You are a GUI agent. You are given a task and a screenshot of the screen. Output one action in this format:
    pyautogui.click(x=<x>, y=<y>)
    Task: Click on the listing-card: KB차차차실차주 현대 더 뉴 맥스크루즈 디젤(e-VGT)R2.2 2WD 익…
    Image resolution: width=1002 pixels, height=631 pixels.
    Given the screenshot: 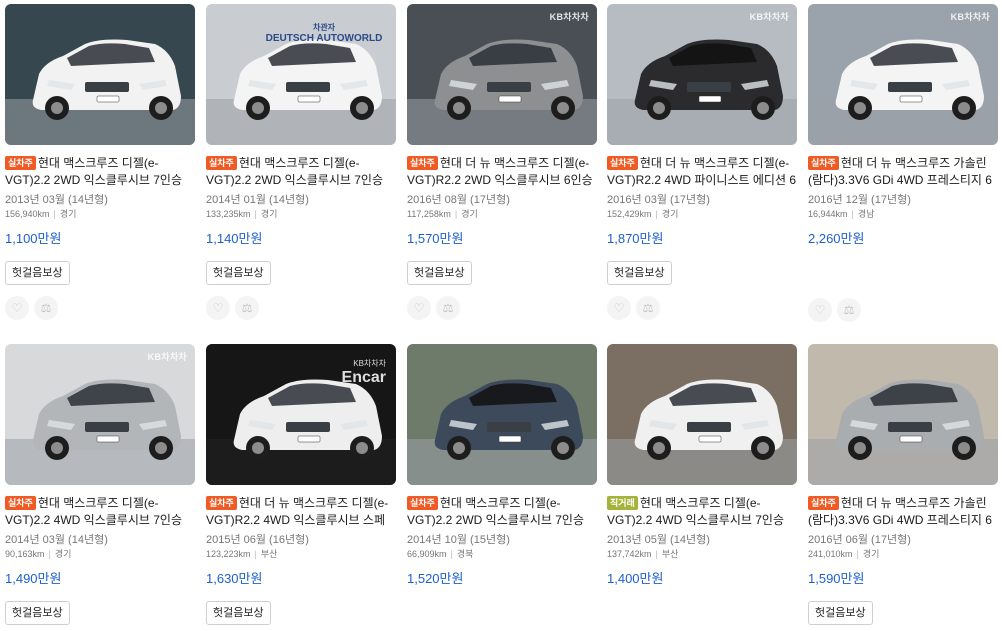 What is the action you would take?
    pyautogui.click(x=502, y=163)
    